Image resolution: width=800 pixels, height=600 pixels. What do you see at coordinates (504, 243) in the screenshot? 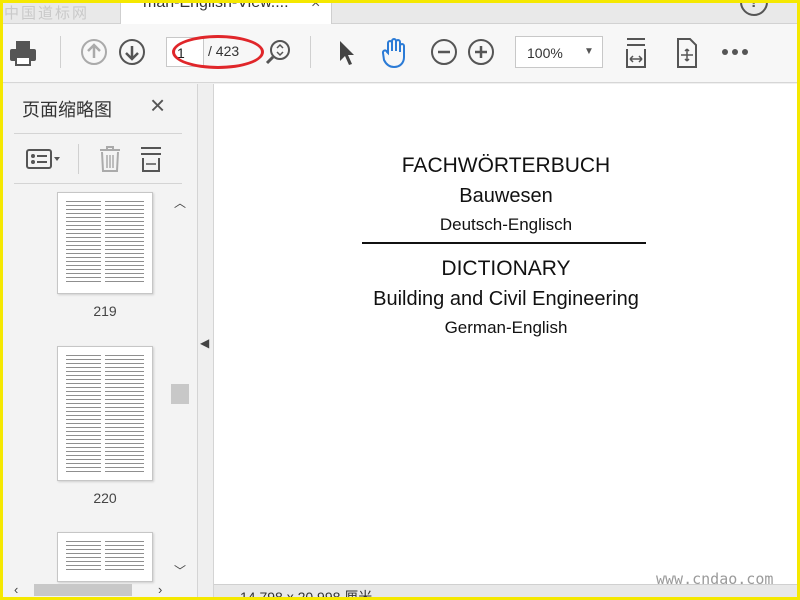
I see `divider-rule` at bounding box center [504, 243].